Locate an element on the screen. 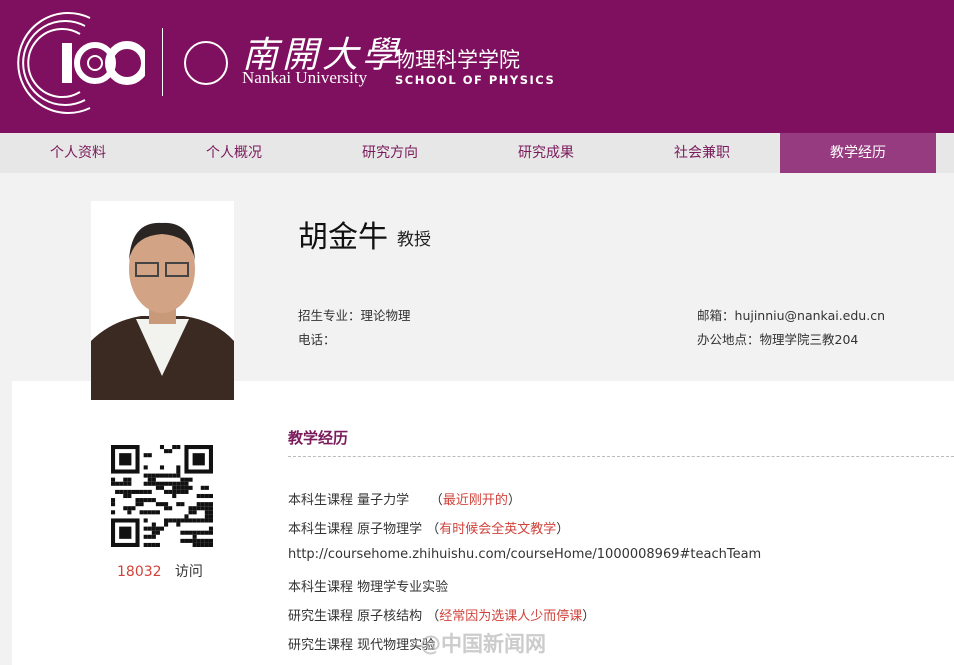  watermark: @中国新闻网 is located at coordinates (483, 644).